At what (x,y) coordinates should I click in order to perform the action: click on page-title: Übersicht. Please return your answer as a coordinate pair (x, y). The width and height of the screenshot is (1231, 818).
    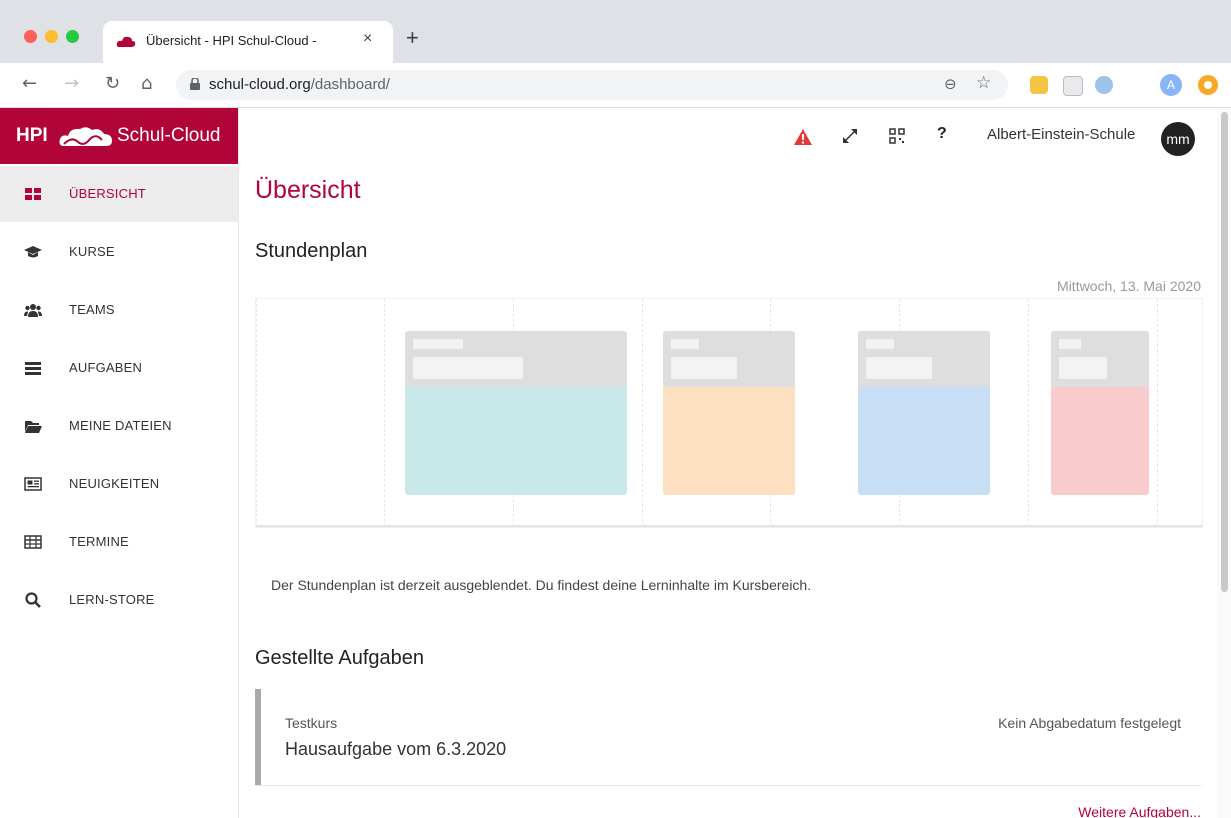
    Looking at the image, I should click on (308, 190).